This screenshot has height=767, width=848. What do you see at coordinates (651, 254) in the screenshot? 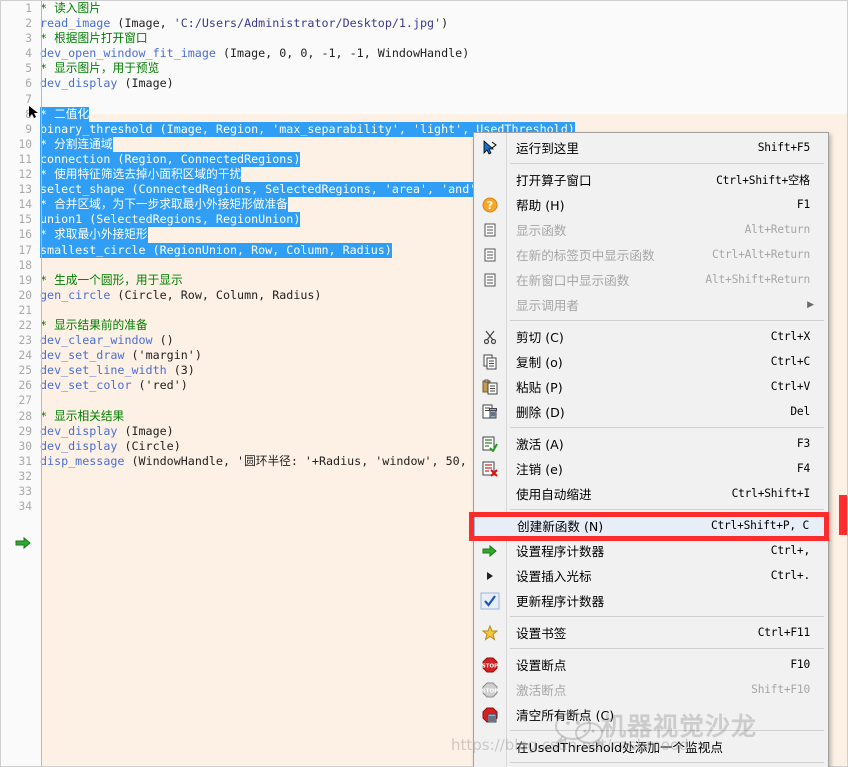
I see `menu-item: 在新的标签页中显示函数 Ctrl+Alt+Return` at bounding box center [651, 254].